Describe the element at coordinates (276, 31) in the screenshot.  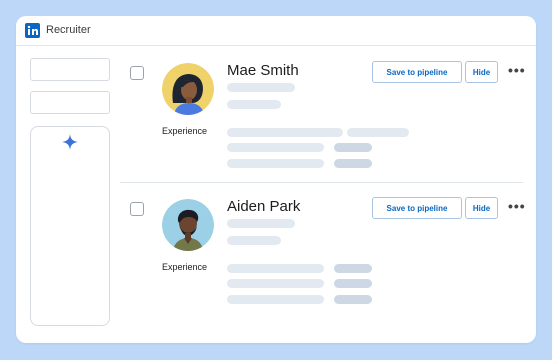
I see `title-bar: Recruiter` at that location.